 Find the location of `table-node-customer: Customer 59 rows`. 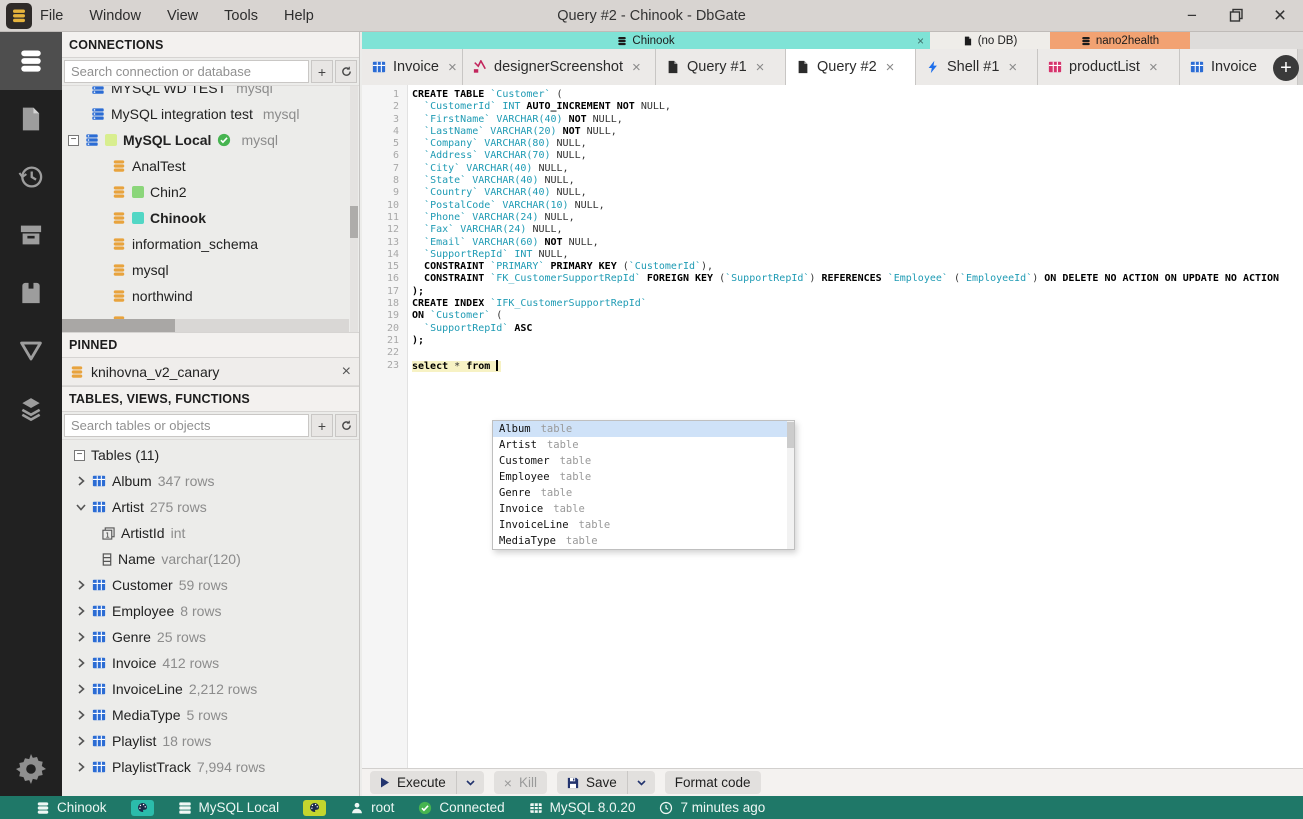

table-node-customer: Customer 59 rows is located at coordinates (210, 585).